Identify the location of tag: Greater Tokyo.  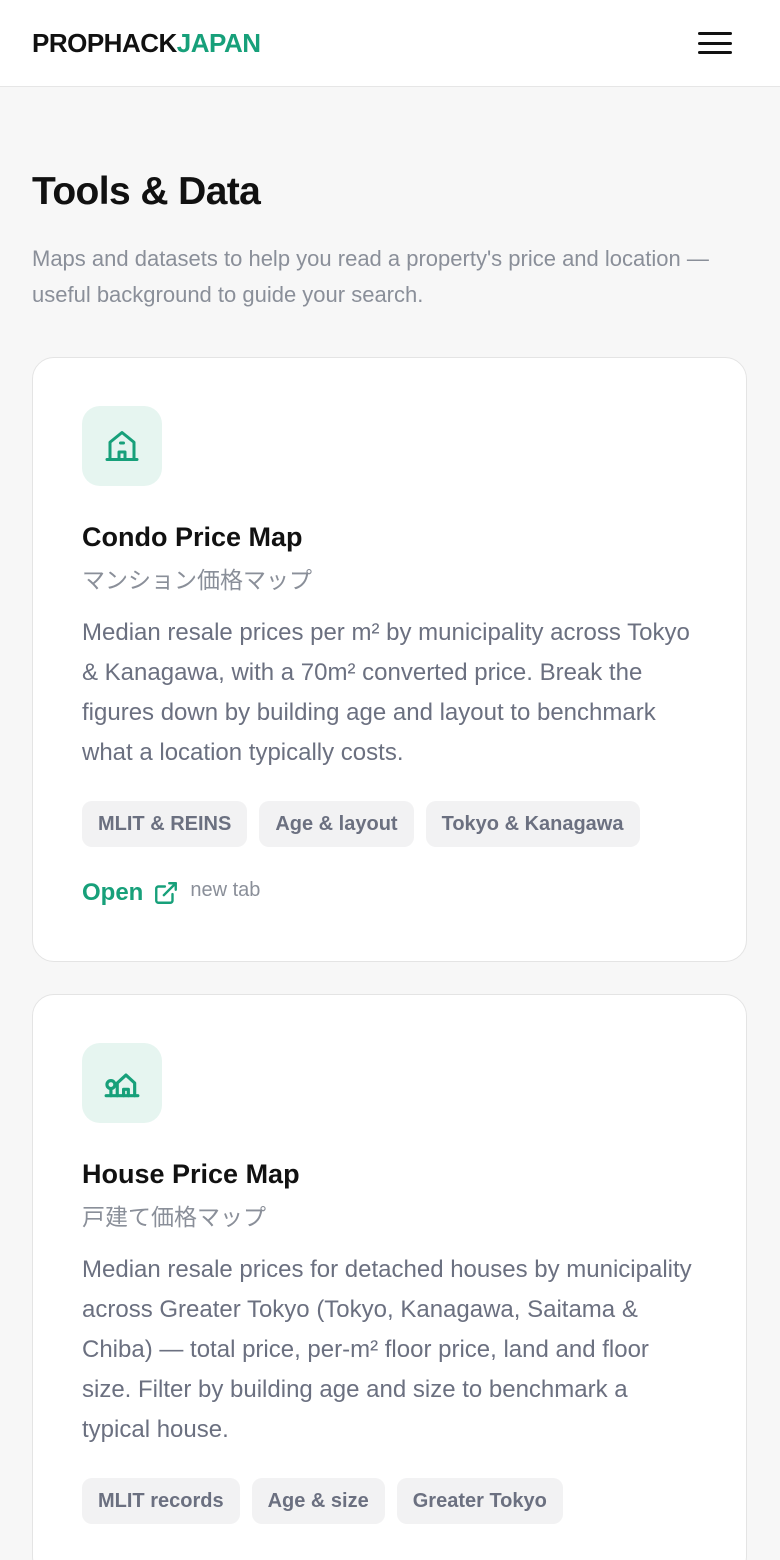
(479, 1501).